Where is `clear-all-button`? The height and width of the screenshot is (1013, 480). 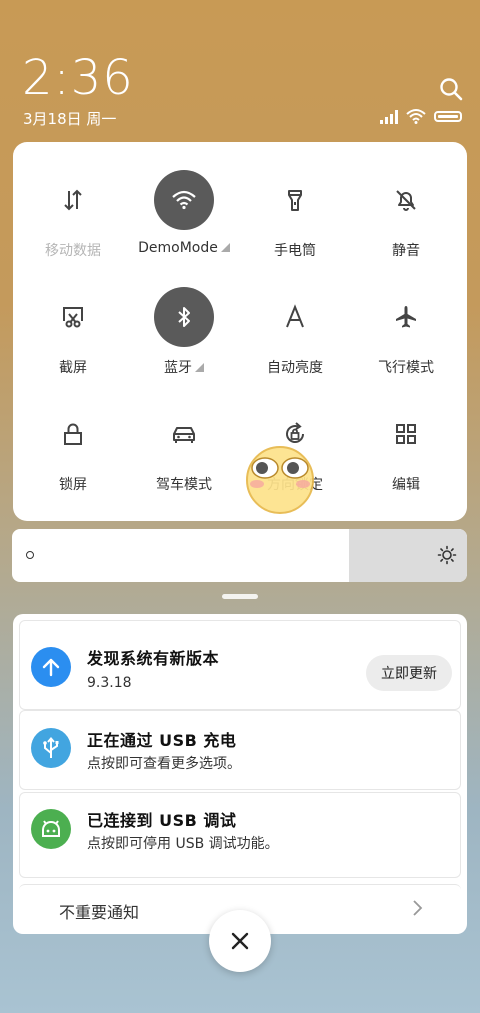
clear-all-button is located at coordinates (240, 941).